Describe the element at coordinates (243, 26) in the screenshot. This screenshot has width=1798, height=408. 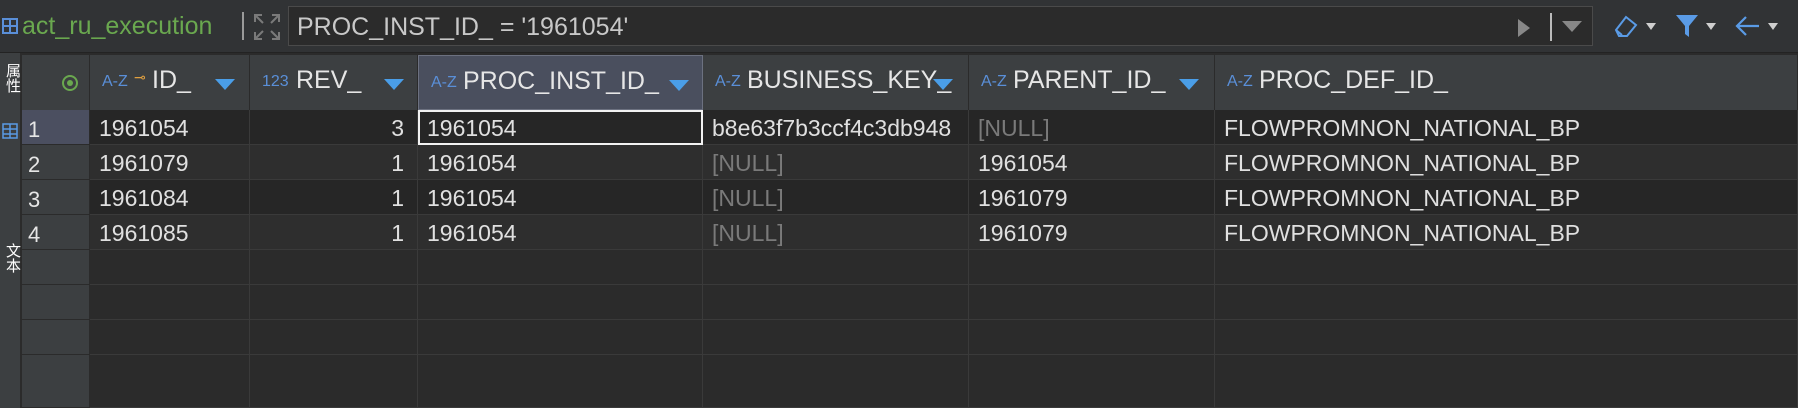
I see `toolbar-divider` at that location.